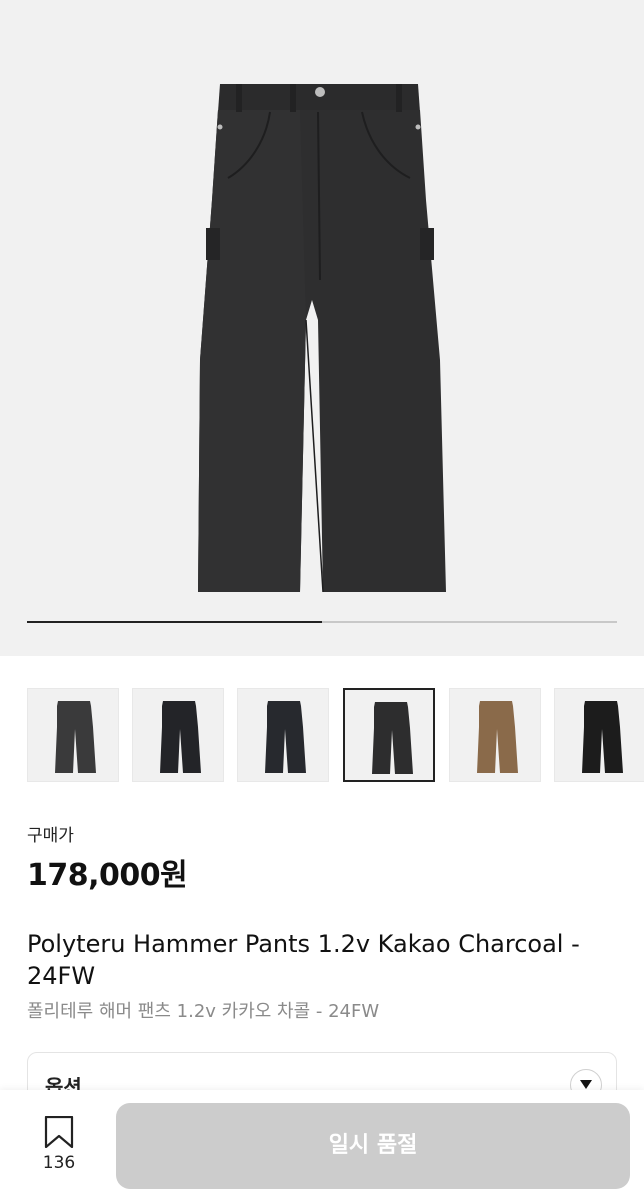 The width and height of the screenshot is (644, 1200). I want to click on price-value: 178,000원, so click(107, 875).